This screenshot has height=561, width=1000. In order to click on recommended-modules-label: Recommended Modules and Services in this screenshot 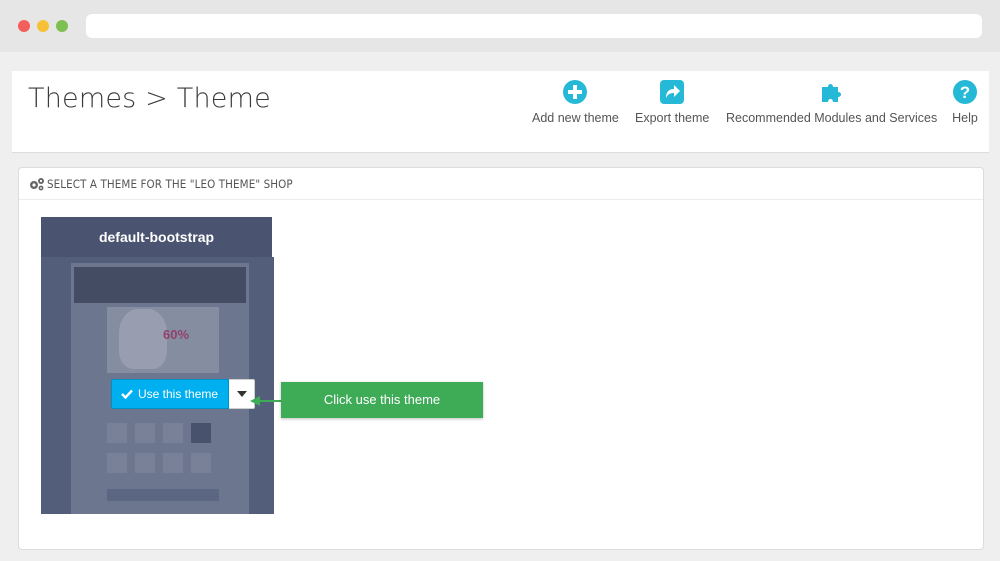, I will do `click(832, 118)`.